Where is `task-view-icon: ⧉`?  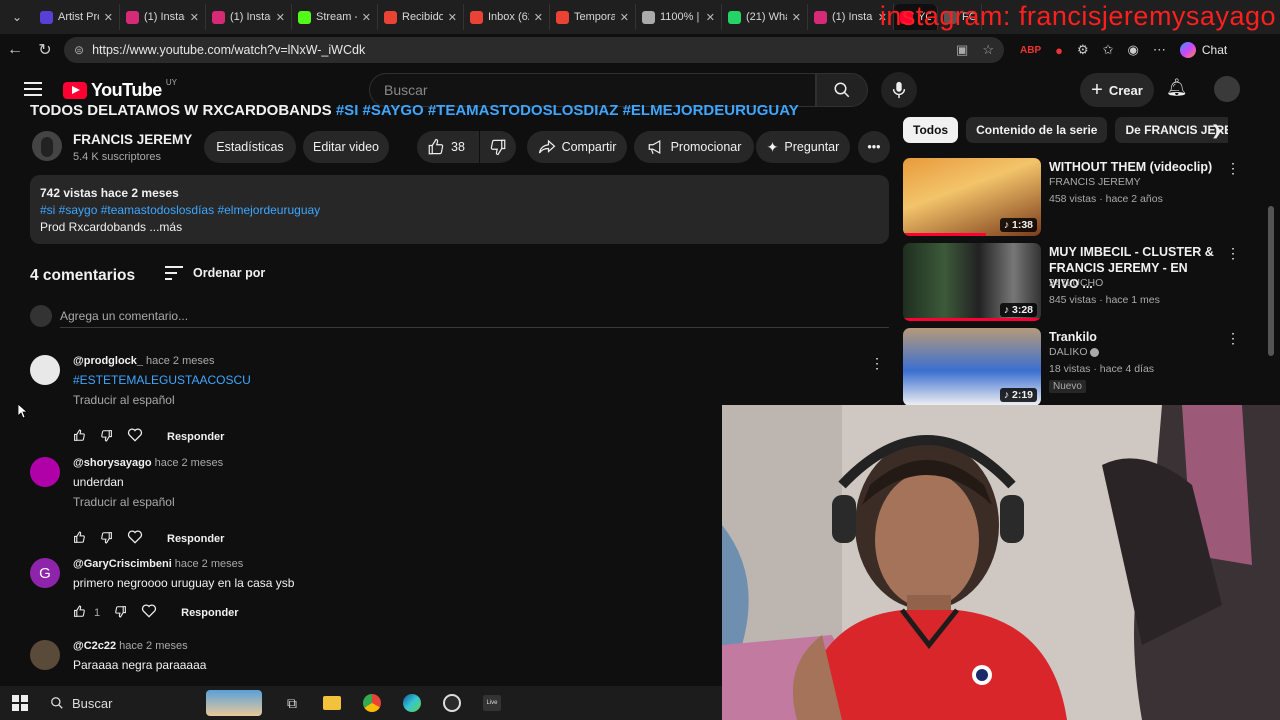 task-view-icon: ⧉ is located at coordinates (292, 703).